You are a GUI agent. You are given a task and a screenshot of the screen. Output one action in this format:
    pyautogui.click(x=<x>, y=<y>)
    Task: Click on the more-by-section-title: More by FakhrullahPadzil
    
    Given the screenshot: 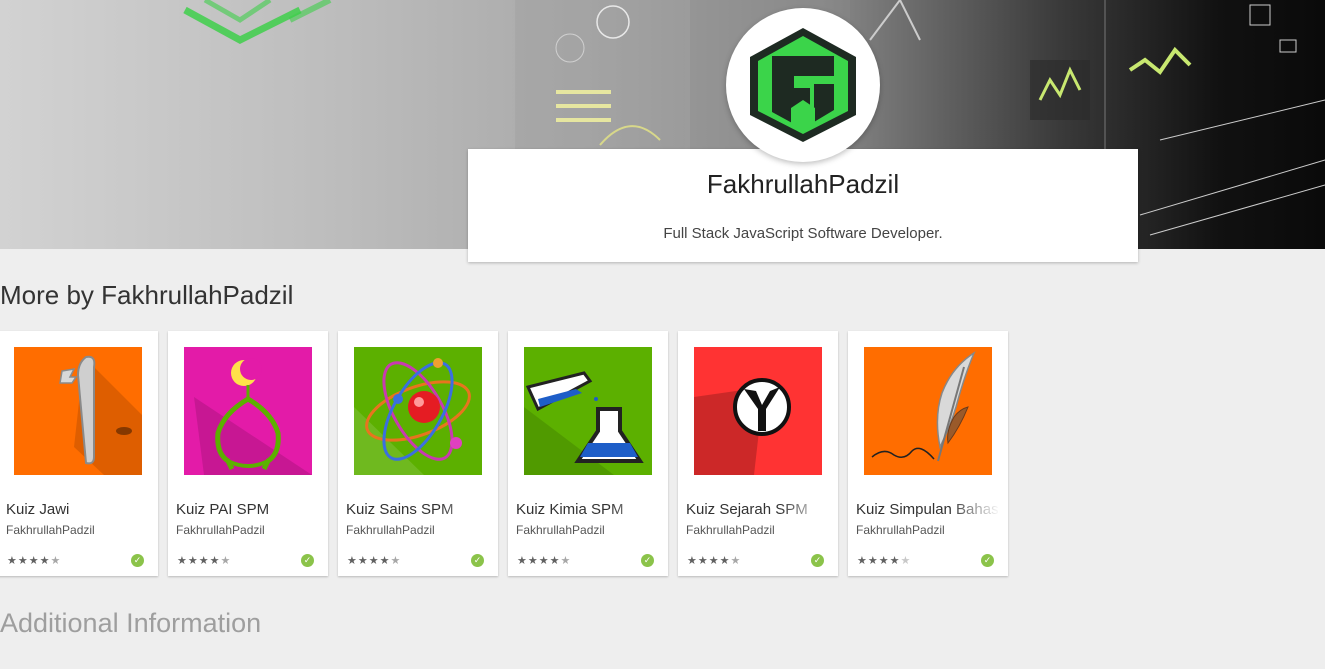 What is the action you would take?
    pyautogui.click(x=147, y=295)
    